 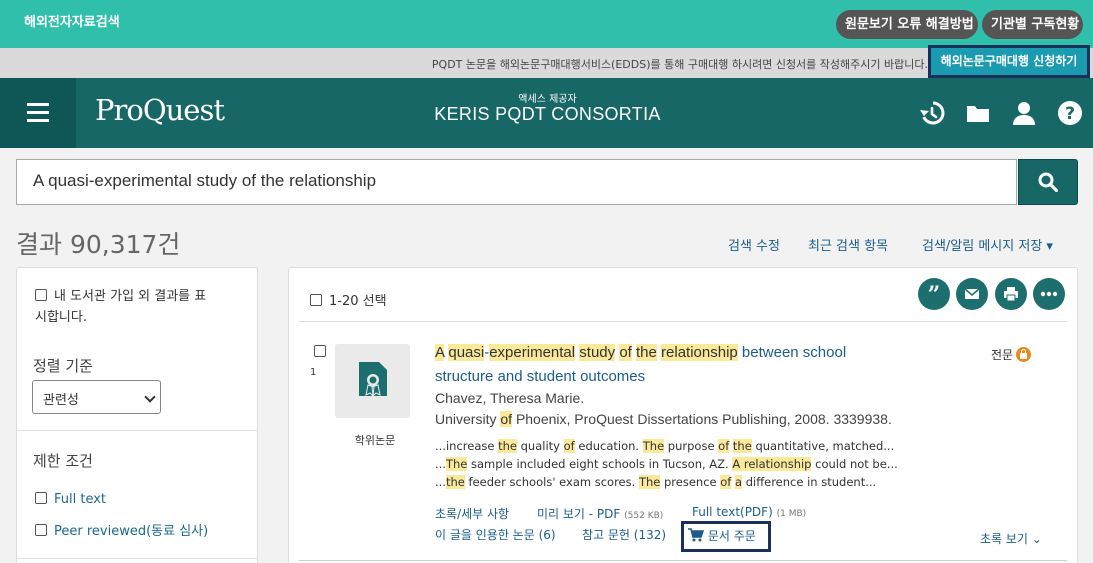 I want to click on filter-full-text: Full text, so click(x=70, y=499).